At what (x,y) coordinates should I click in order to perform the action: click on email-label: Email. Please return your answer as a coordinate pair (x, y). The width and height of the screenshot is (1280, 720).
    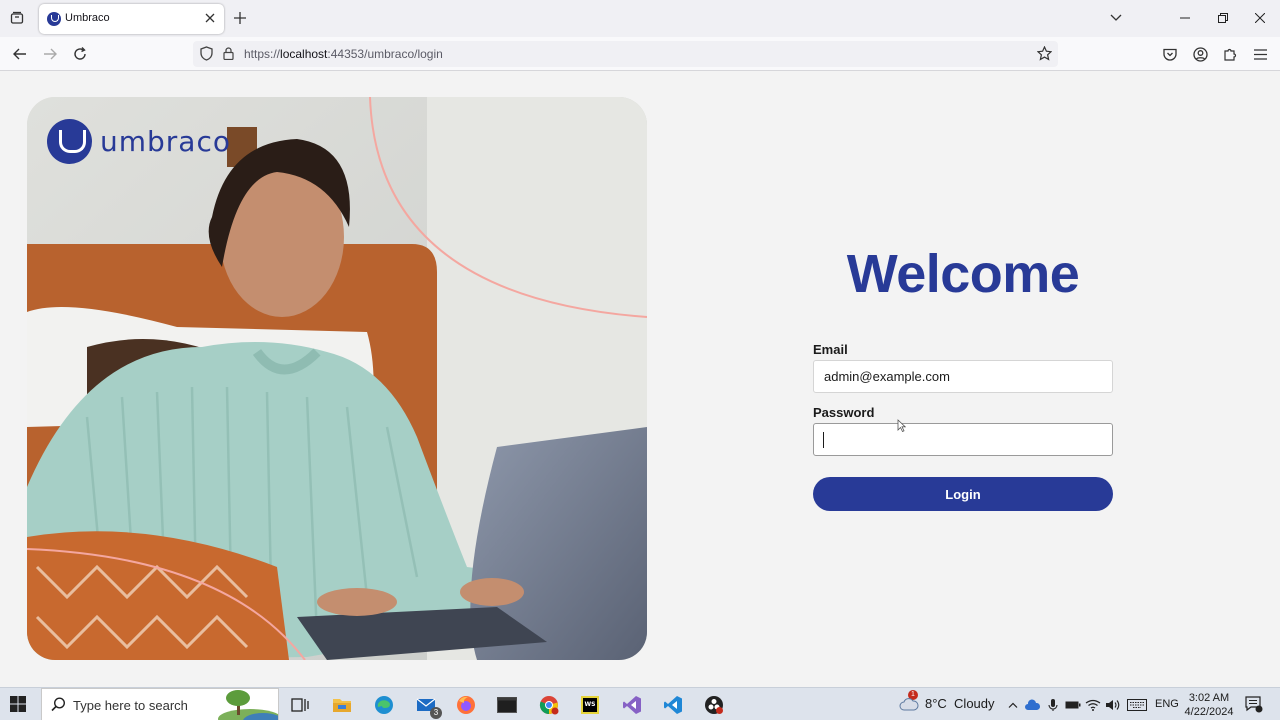
    Looking at the image, I should click on (830, 349).